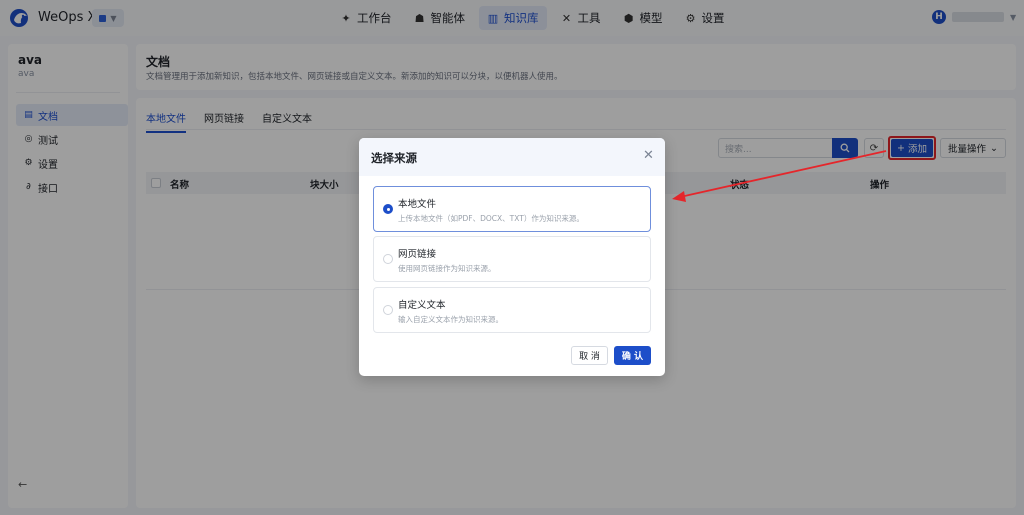 Image resolution: width=1024 pixels, height=515 pixels. What do you see at coordinates (589, 355) in the screenshot?
I see `cancel-button: 取 消` at bounding box center [589, 355].